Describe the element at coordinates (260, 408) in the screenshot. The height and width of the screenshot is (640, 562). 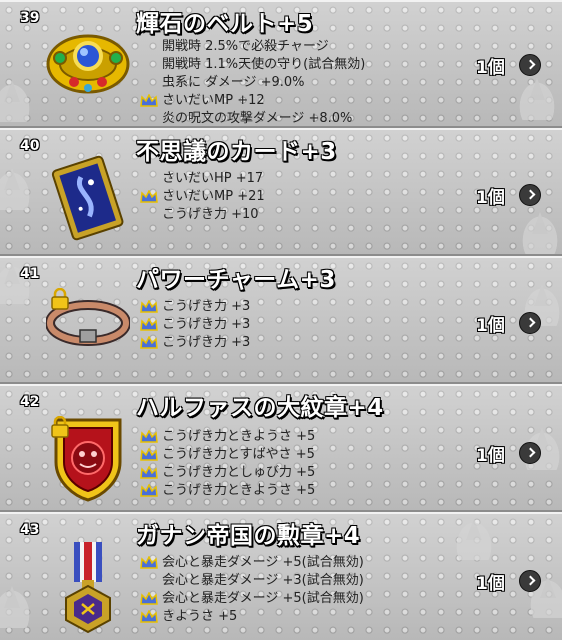
I see `item-name: ハルファスの大紋章+4` at that location.